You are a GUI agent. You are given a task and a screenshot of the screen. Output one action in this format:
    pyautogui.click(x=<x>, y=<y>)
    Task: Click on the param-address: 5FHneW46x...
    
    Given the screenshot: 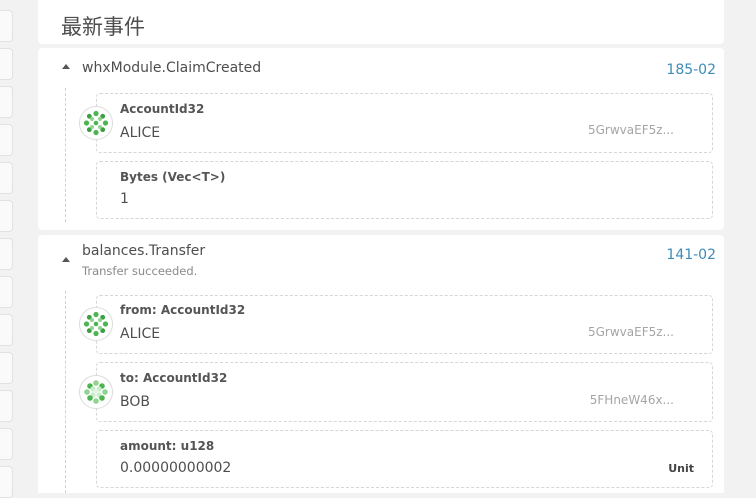 What is the action you would take?
    pyautogui.click(x=632, y=400)
    